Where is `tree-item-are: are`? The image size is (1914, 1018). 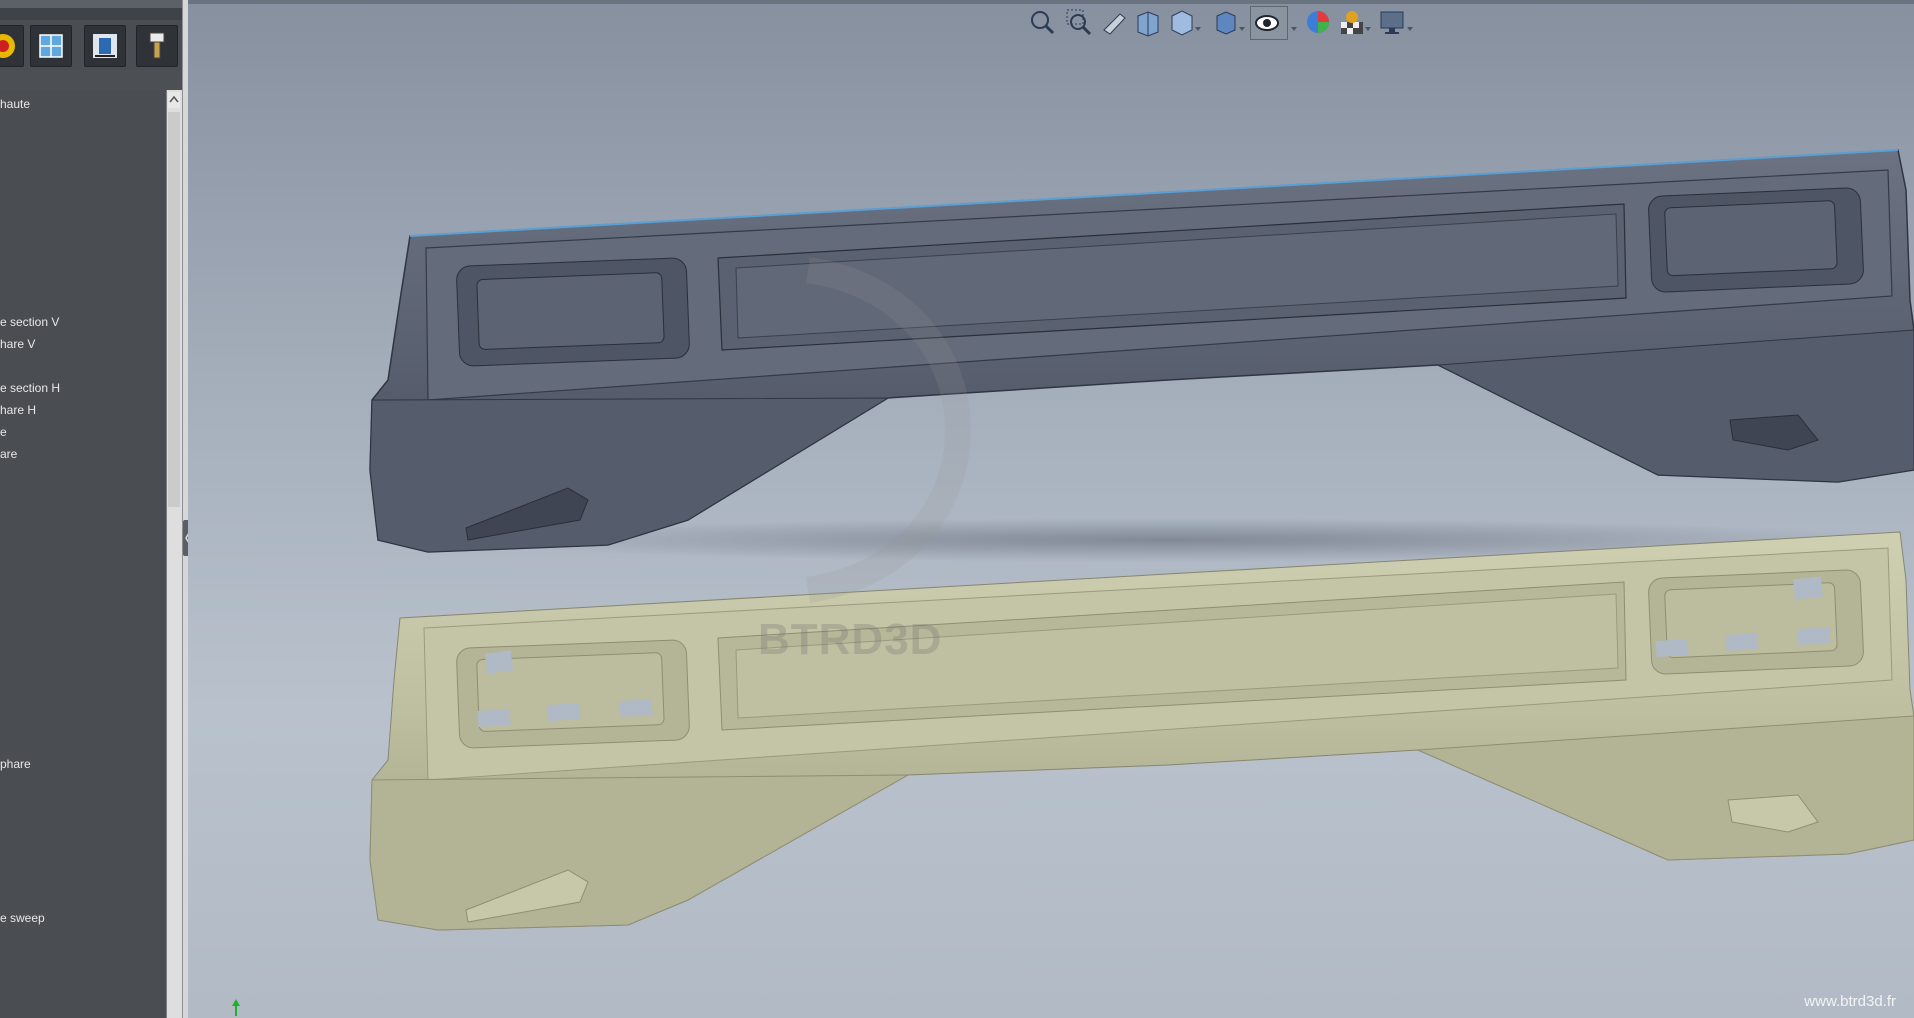 tree-item-are: are is located at coordinates (8, 454).